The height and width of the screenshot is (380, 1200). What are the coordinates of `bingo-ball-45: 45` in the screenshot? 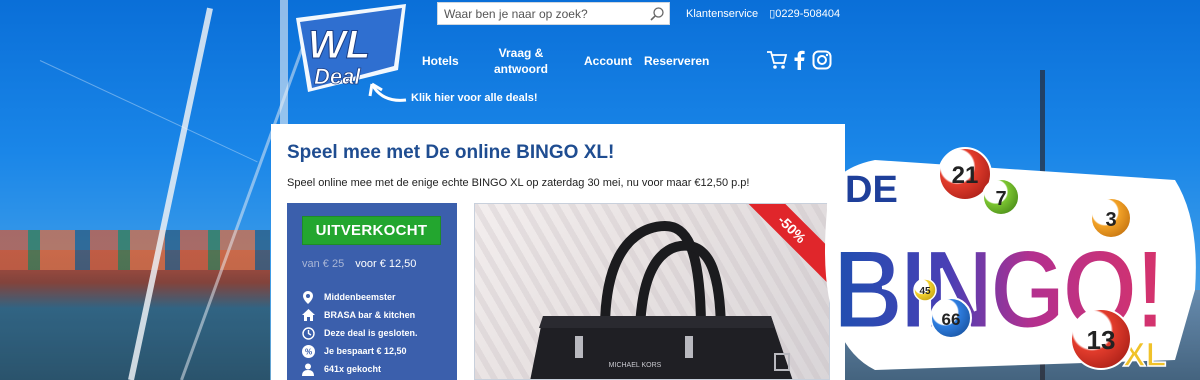 It's located at (925, 290).